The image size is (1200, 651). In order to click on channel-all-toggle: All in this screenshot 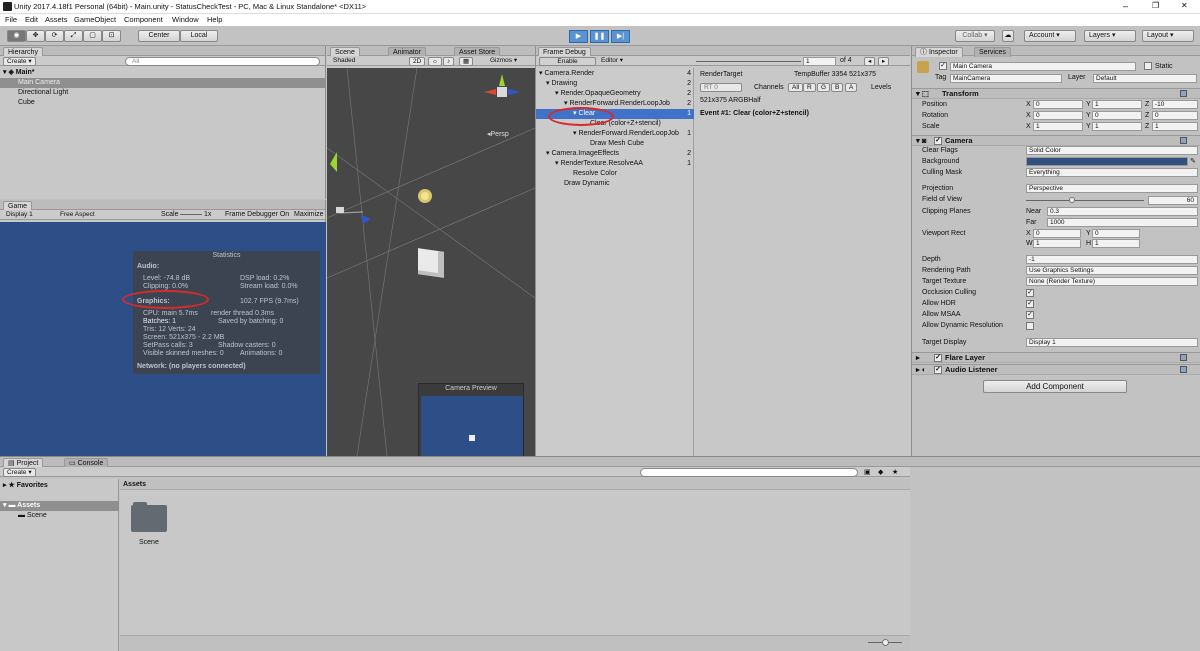, I will do `click(796, 87)`.